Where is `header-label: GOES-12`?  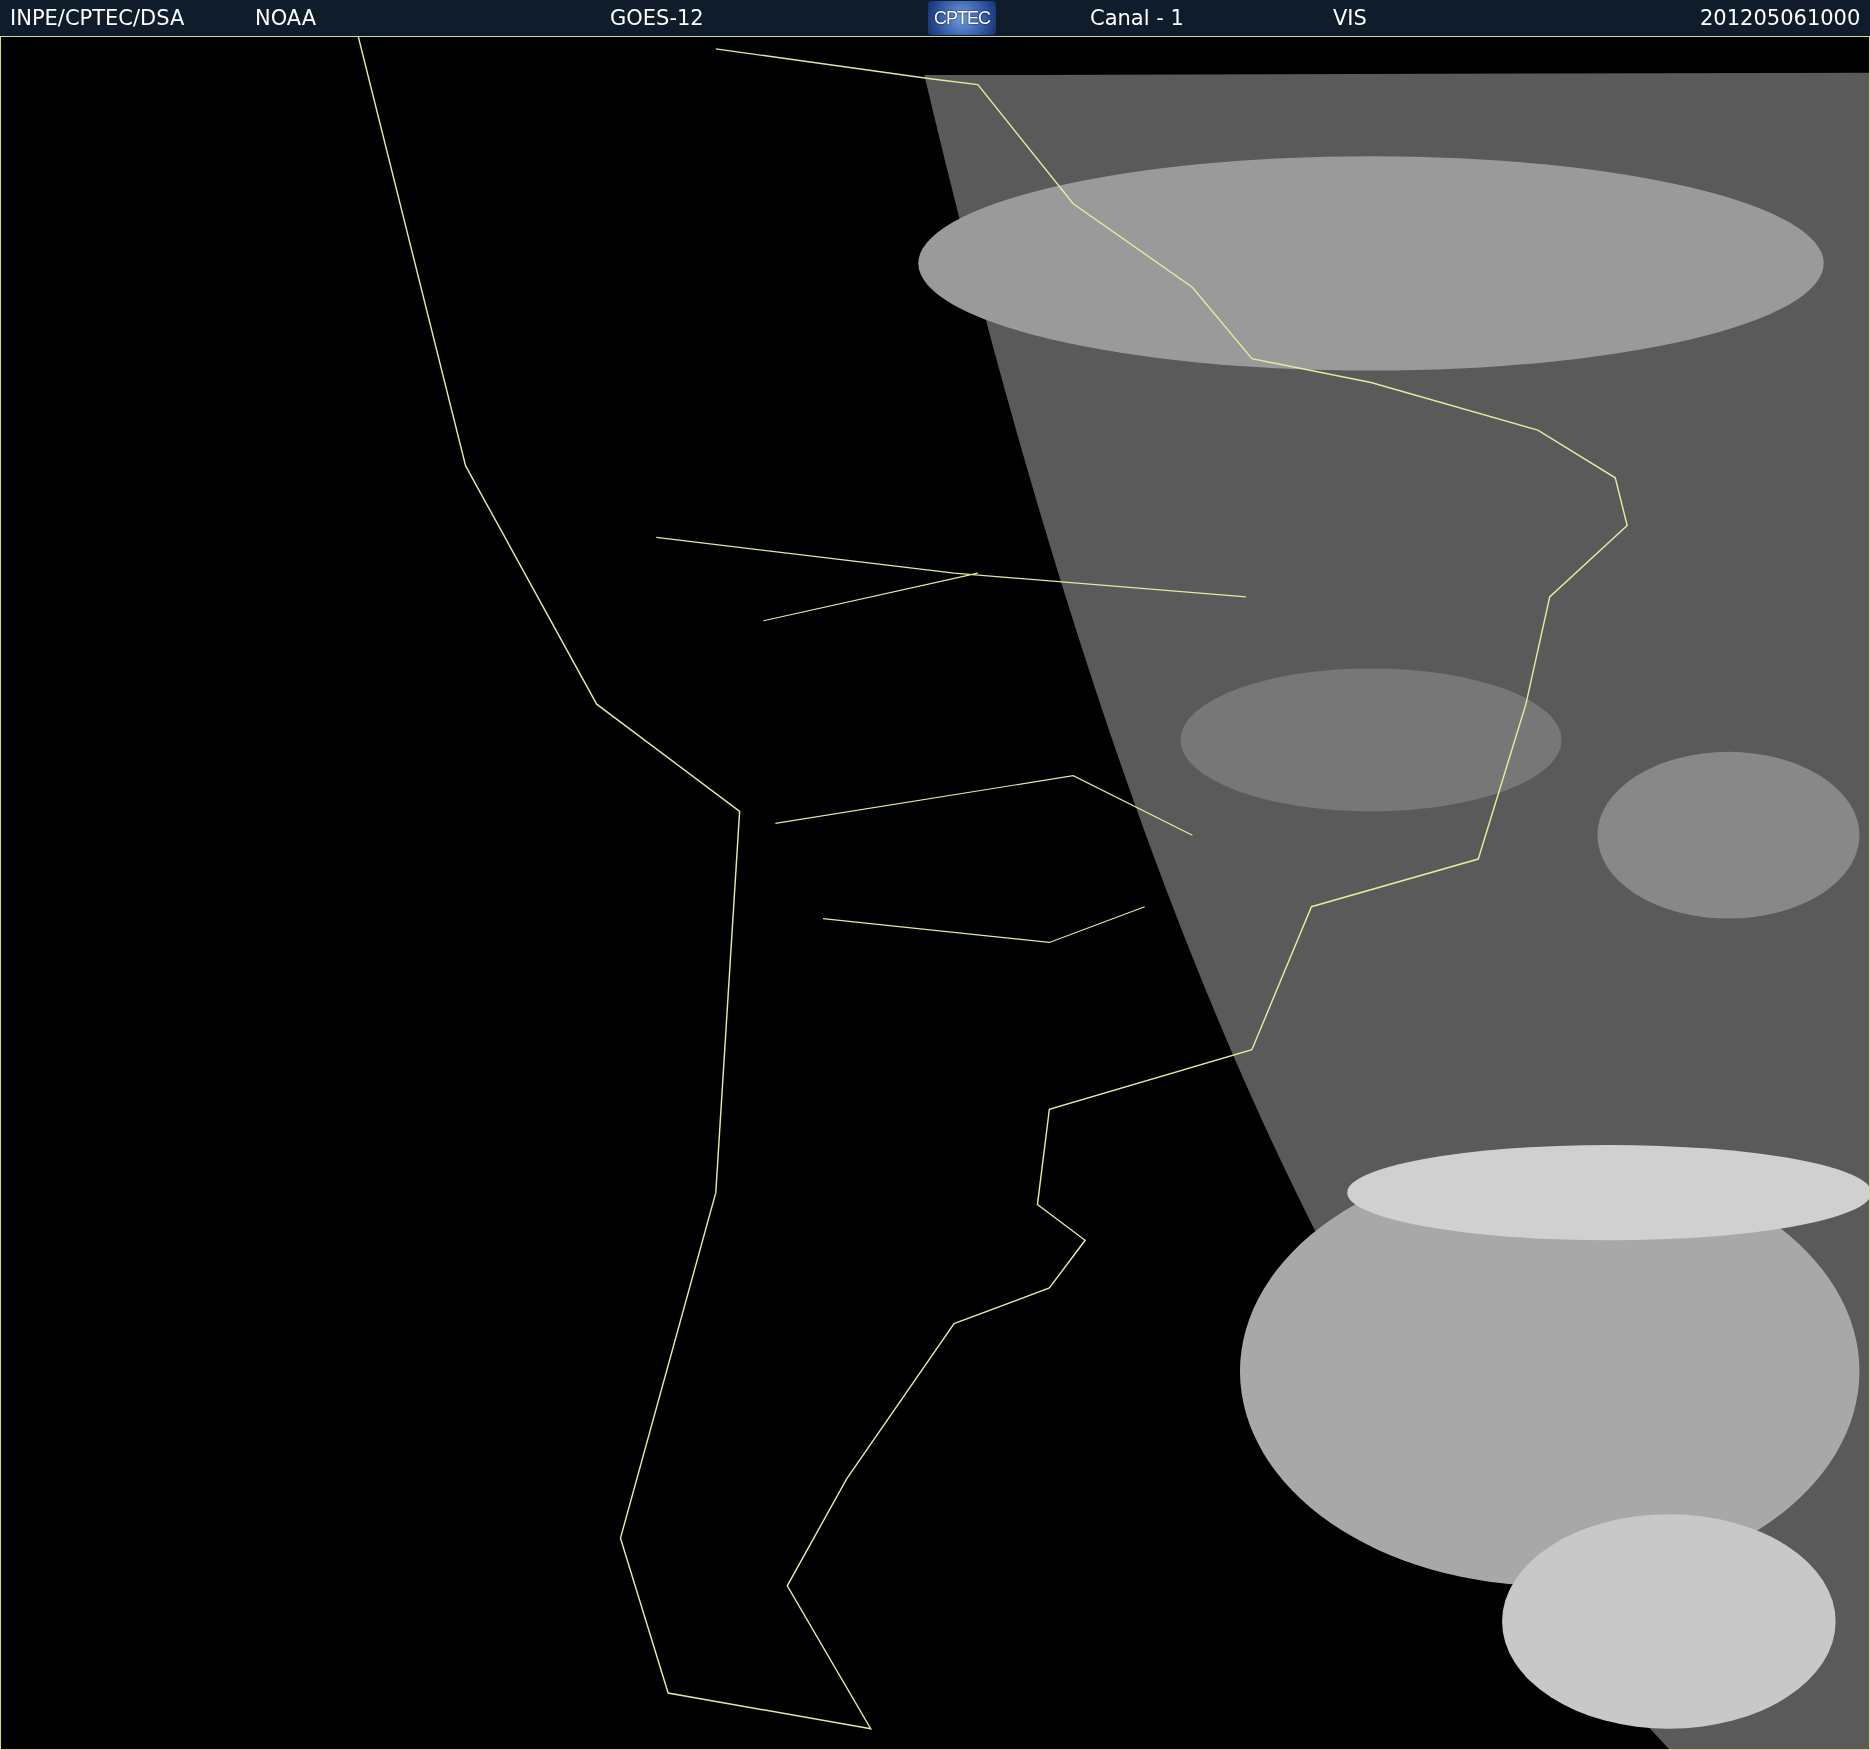 header-label: GOES-12 is located at coordinates (657, 18).